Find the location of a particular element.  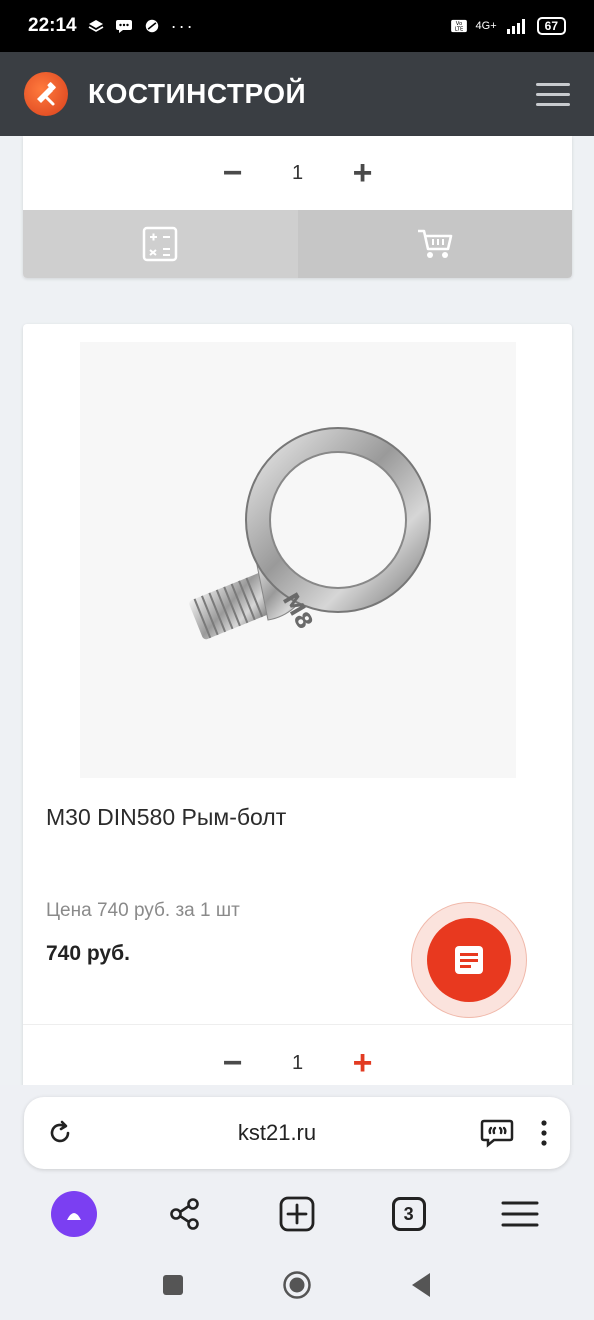

plus-square-icon is located at coordinates (297, 1214).